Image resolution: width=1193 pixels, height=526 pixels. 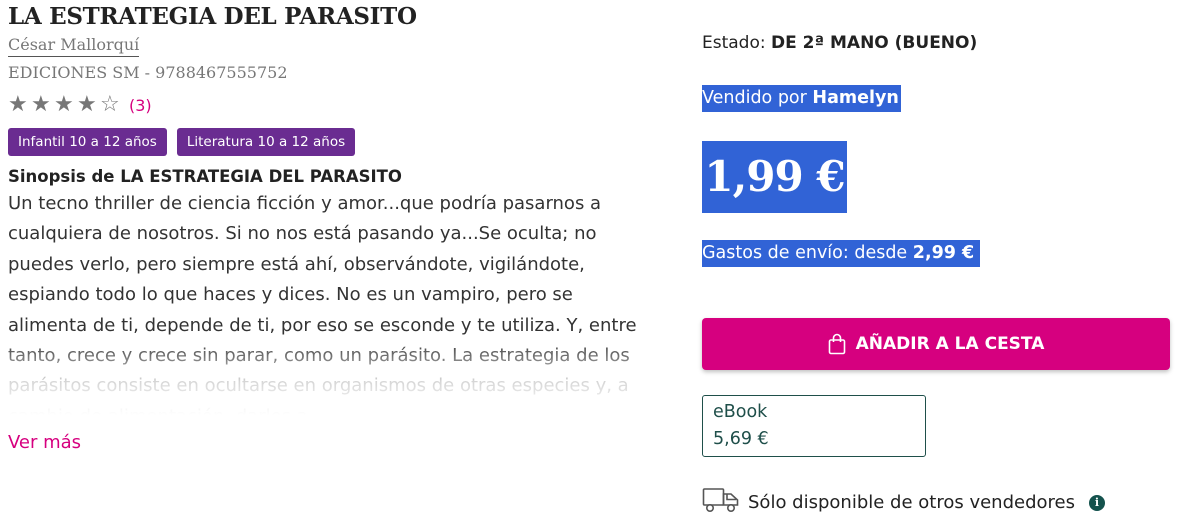 What do you see at coordinates (741, 439) in the screenshot?
I see `ebook-price: 5,69 €` at bounding box center [741, 439].